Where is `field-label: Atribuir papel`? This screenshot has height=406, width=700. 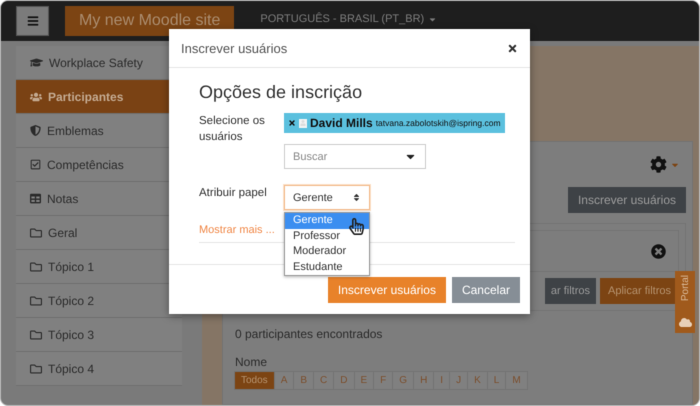 field-label: Atribuir papel is located at coordinates (233, 193).